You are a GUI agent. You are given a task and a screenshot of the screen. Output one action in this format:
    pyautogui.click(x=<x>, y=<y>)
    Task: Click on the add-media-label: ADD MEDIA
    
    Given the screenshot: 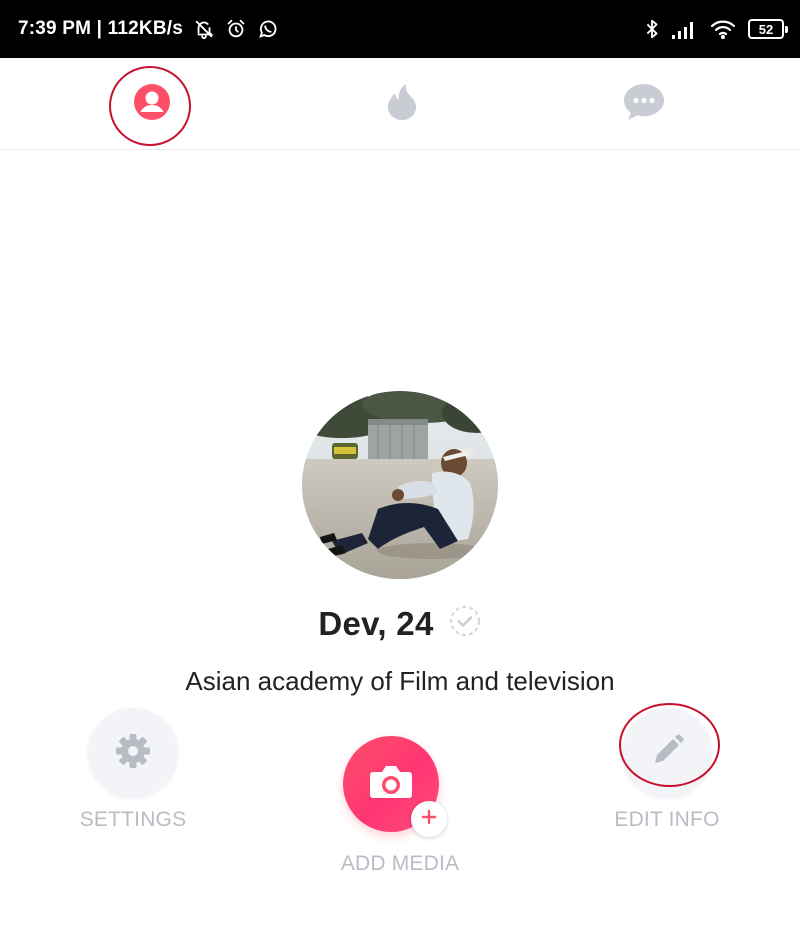 What is the action you would take?
    pyautogui.click(x=400, y=864)
    